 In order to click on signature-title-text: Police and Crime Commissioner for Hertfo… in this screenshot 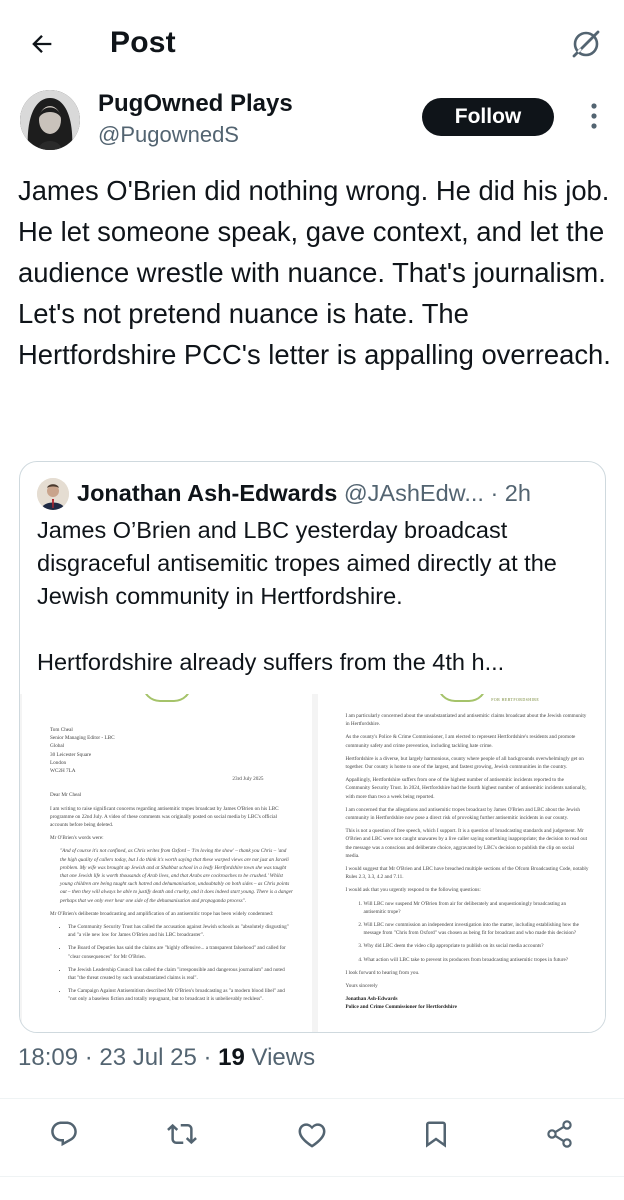, I will do `click(401, 1007)`.